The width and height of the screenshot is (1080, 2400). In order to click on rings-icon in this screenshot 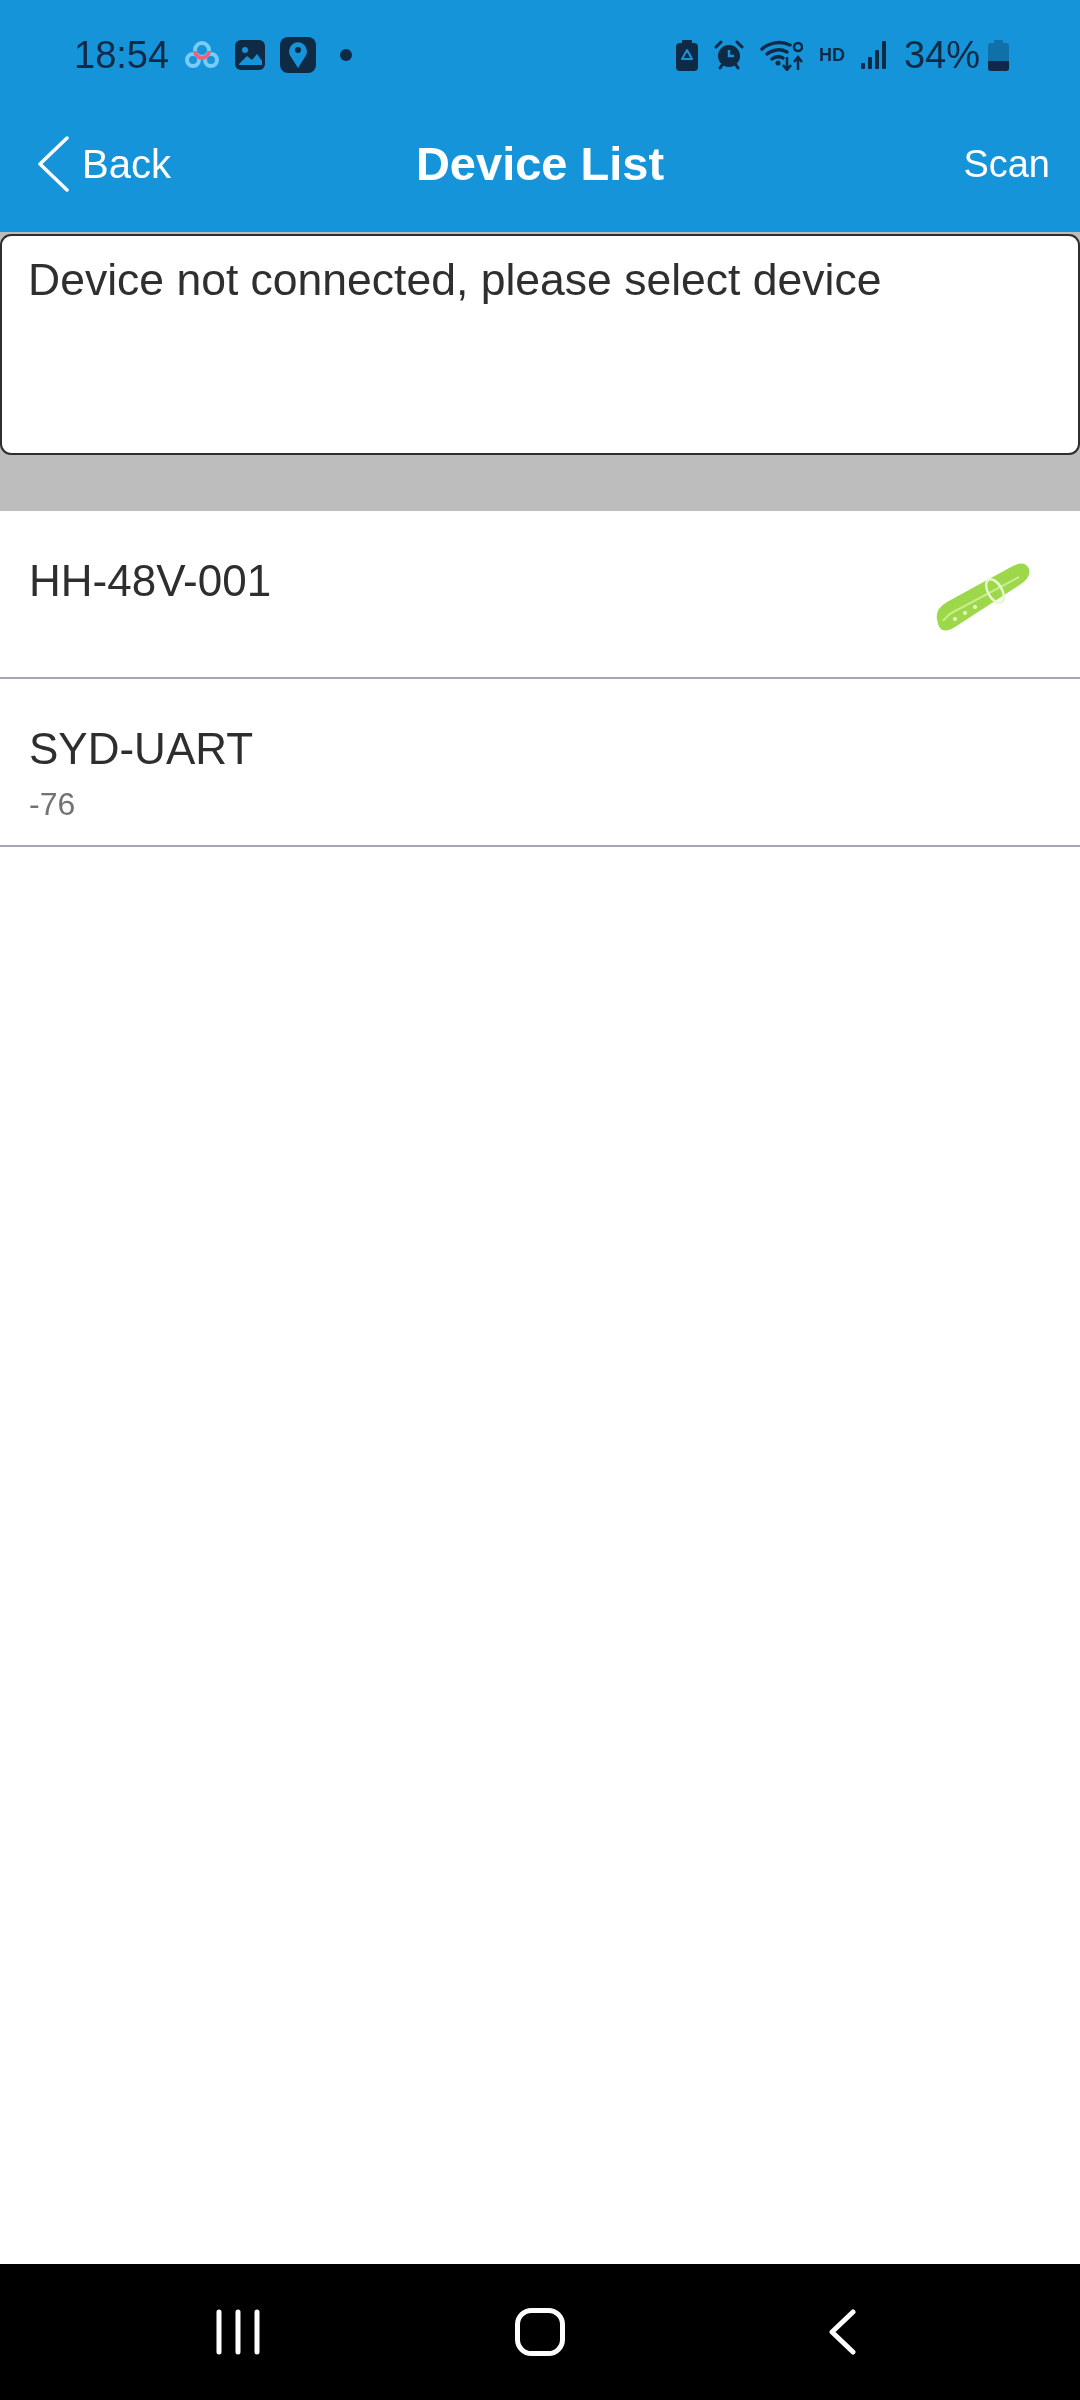, I will do `click(202, 55)`.